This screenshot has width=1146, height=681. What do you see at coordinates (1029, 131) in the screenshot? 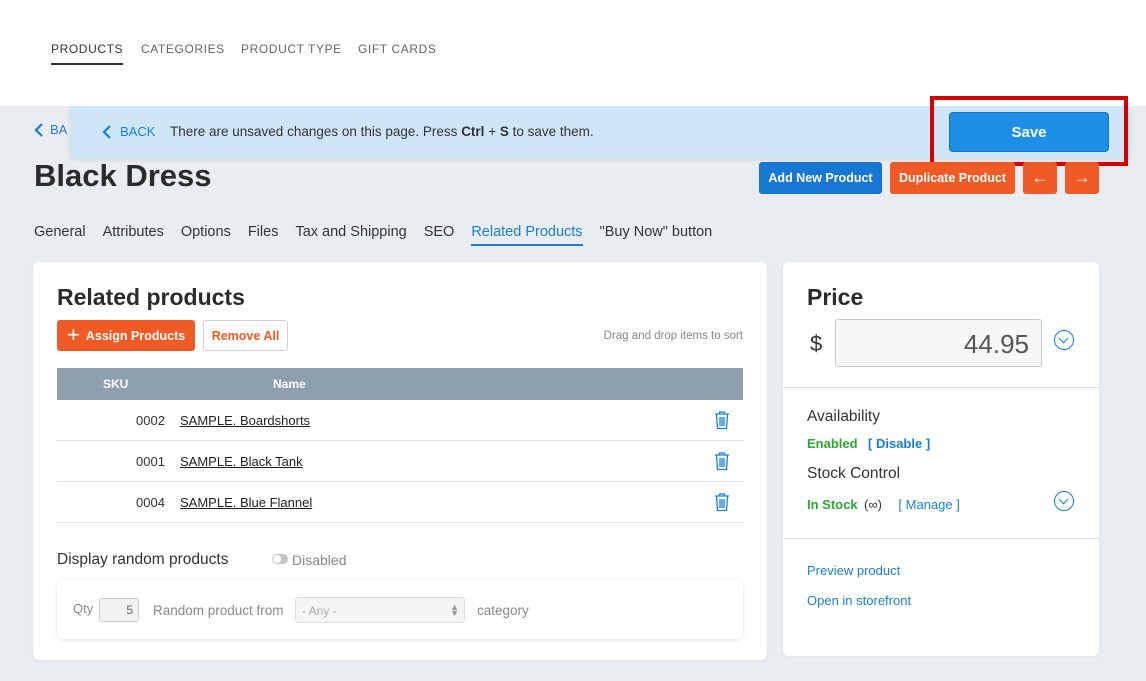
I see `save-button-highlight` at bounding box center [1029, 131].